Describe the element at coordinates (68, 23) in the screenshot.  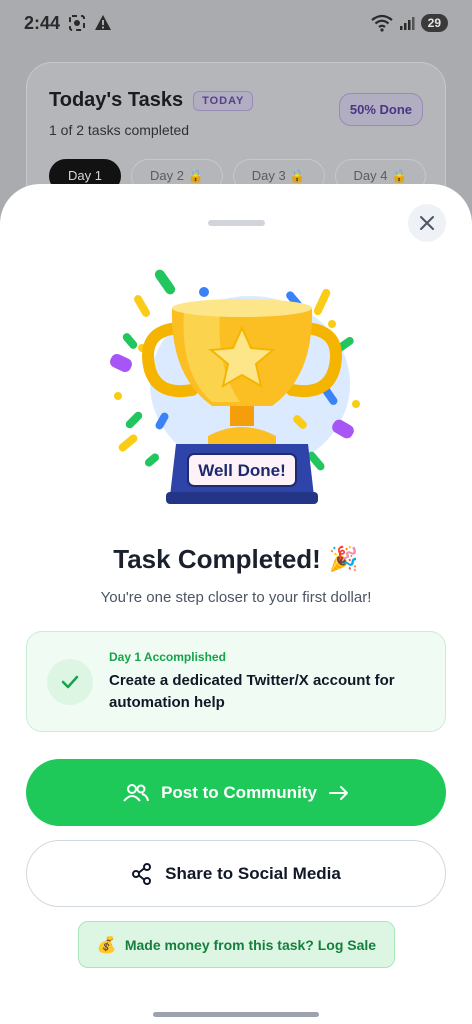
I see `status-left: 2:44` at that location.